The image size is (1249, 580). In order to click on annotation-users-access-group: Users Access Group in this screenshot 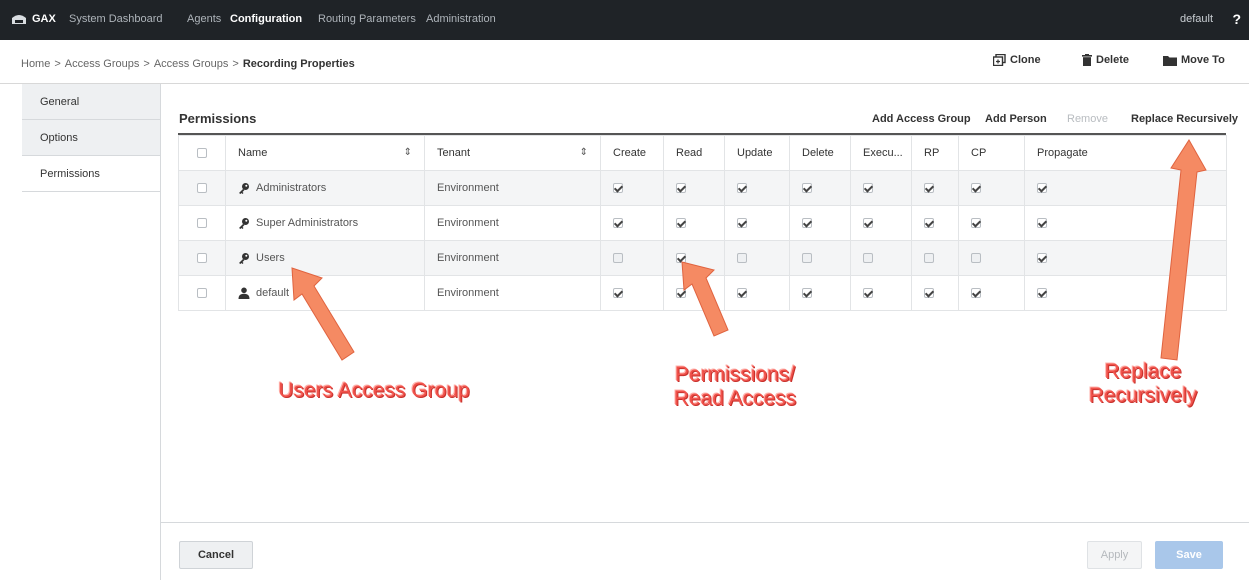, I will do `click(374, 390)`.